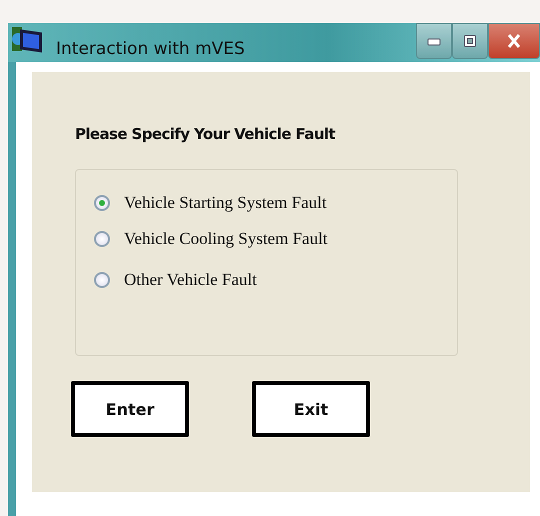  I want to click on close-icon, so click(514, 41).